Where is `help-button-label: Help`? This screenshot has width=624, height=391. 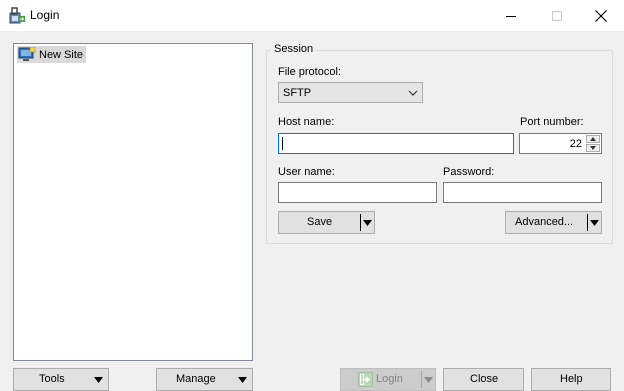 help-button-label: Help is located at coordinates (571, 379).